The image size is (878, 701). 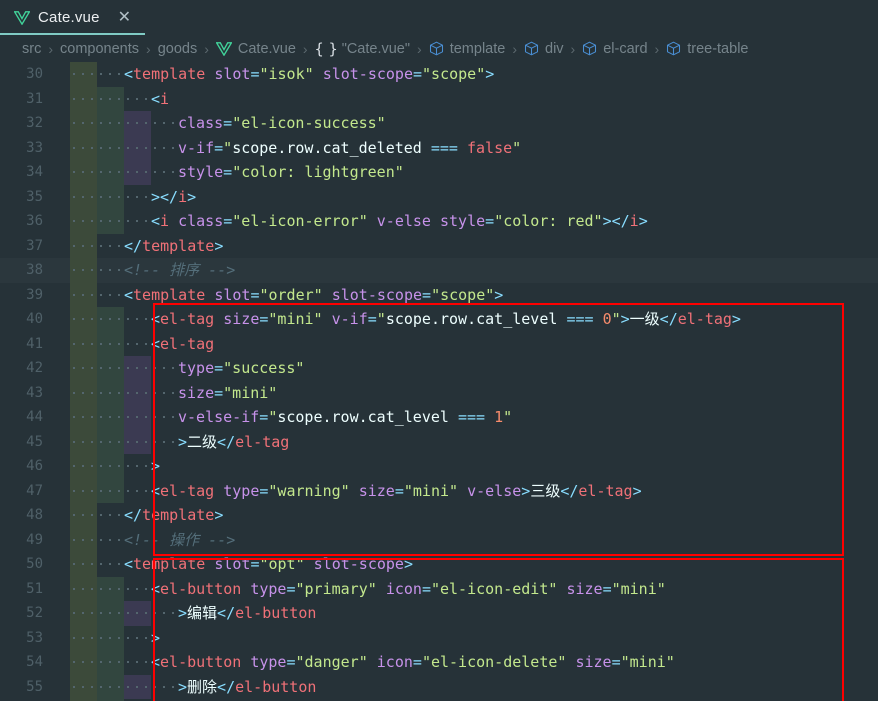 What do you see at coordinates (31, 49) in the screenshot?
I see `breadcrumb-item-src: src` at bounding box center [31, 49].